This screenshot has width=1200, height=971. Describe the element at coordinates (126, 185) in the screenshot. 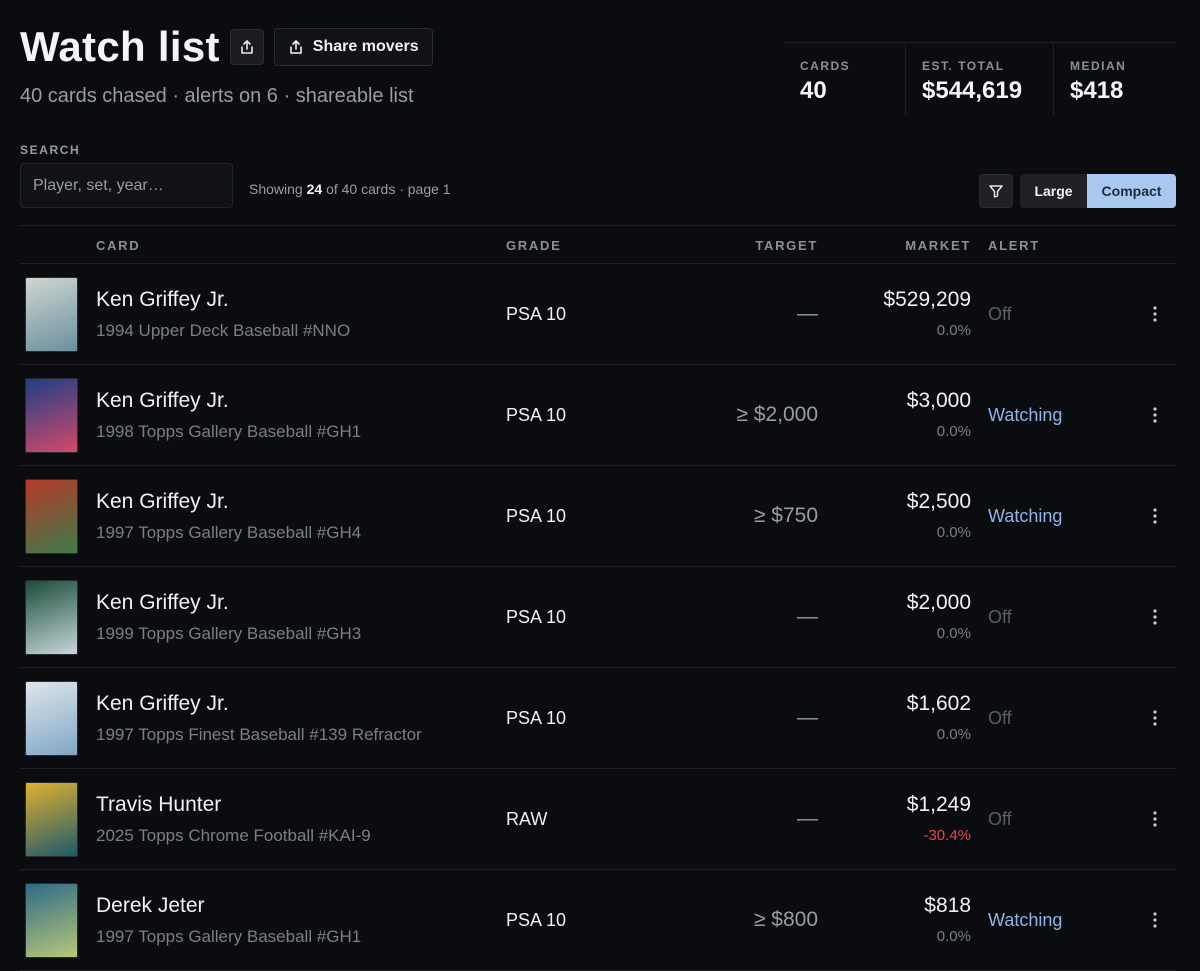

I see `search-input` at that location.